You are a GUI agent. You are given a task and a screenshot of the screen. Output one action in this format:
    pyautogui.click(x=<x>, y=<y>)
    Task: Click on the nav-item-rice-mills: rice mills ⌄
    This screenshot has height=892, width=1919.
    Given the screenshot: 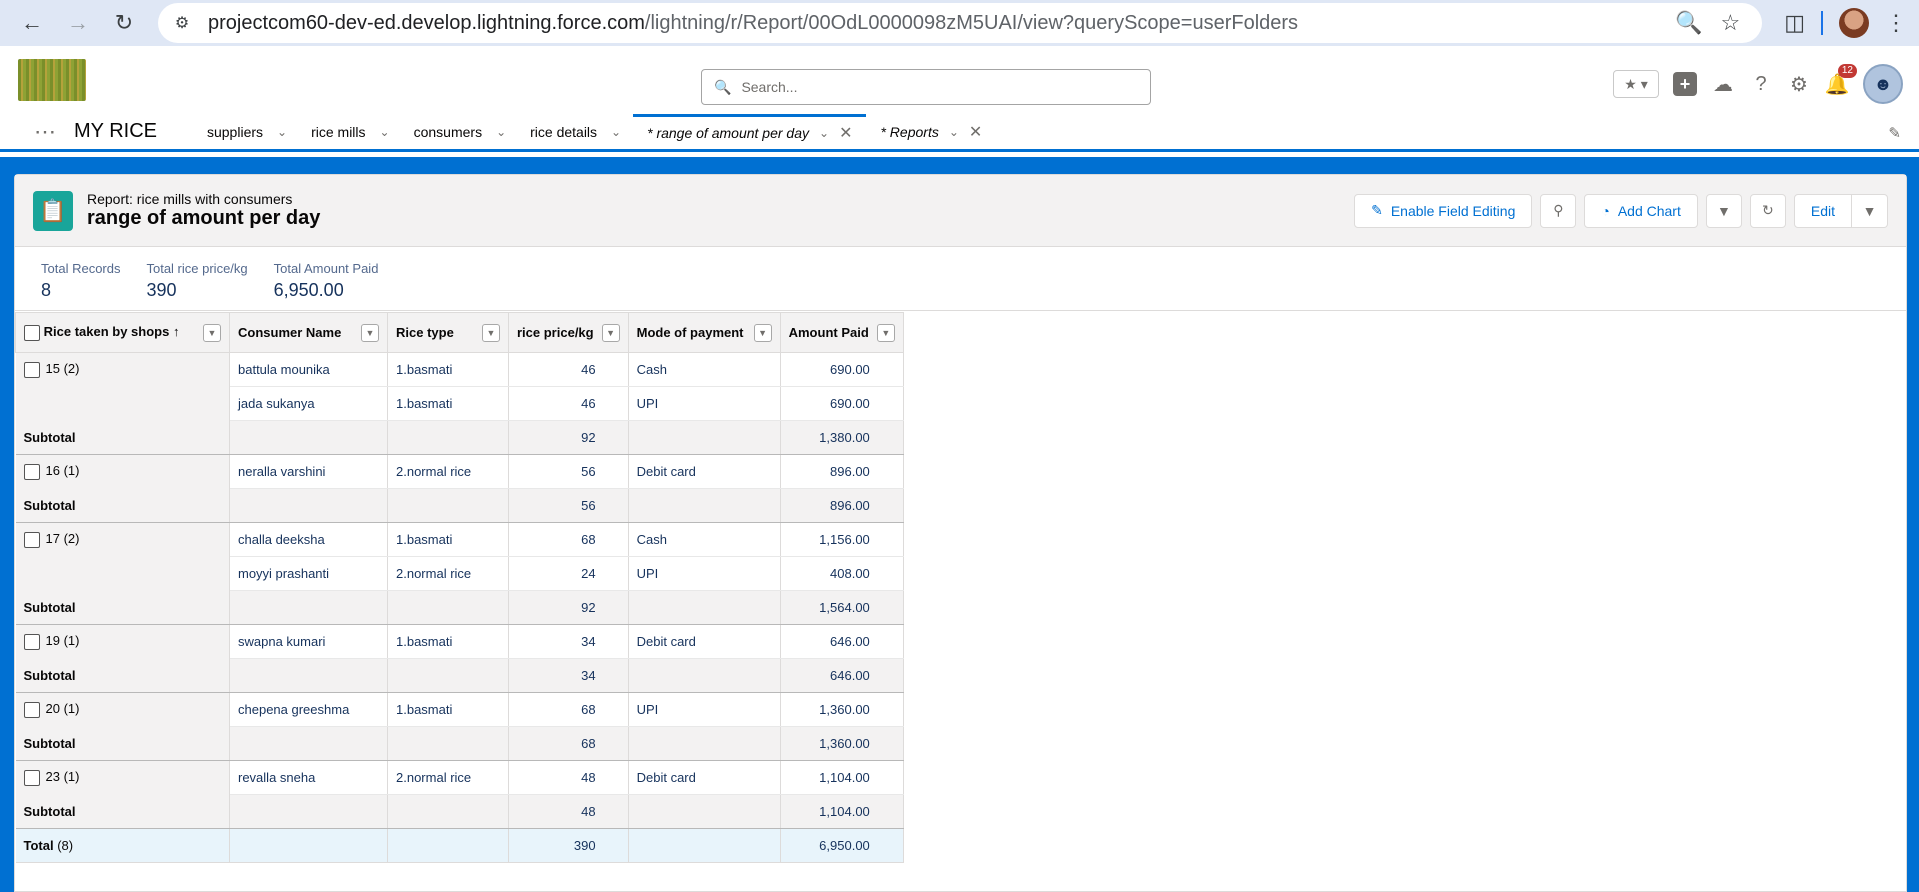 What is the action you would take?
    pyautogui.click(x=350, y=131)
    